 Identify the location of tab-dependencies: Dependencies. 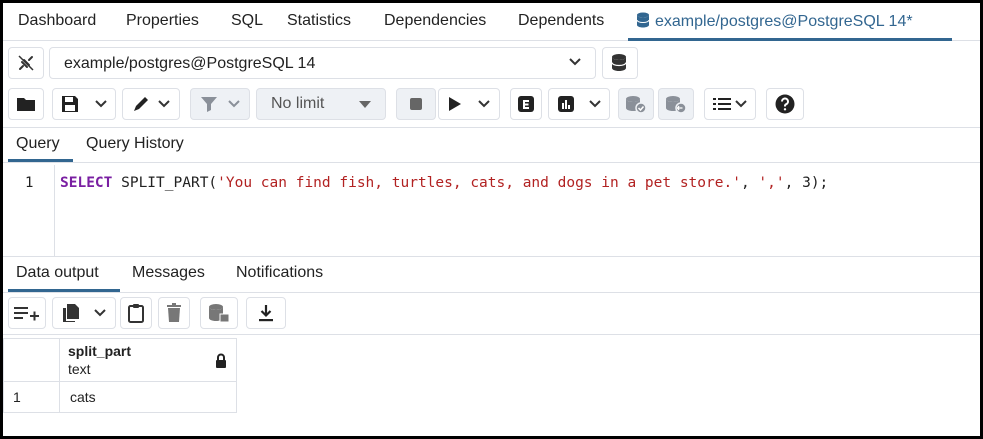
(435, 21).